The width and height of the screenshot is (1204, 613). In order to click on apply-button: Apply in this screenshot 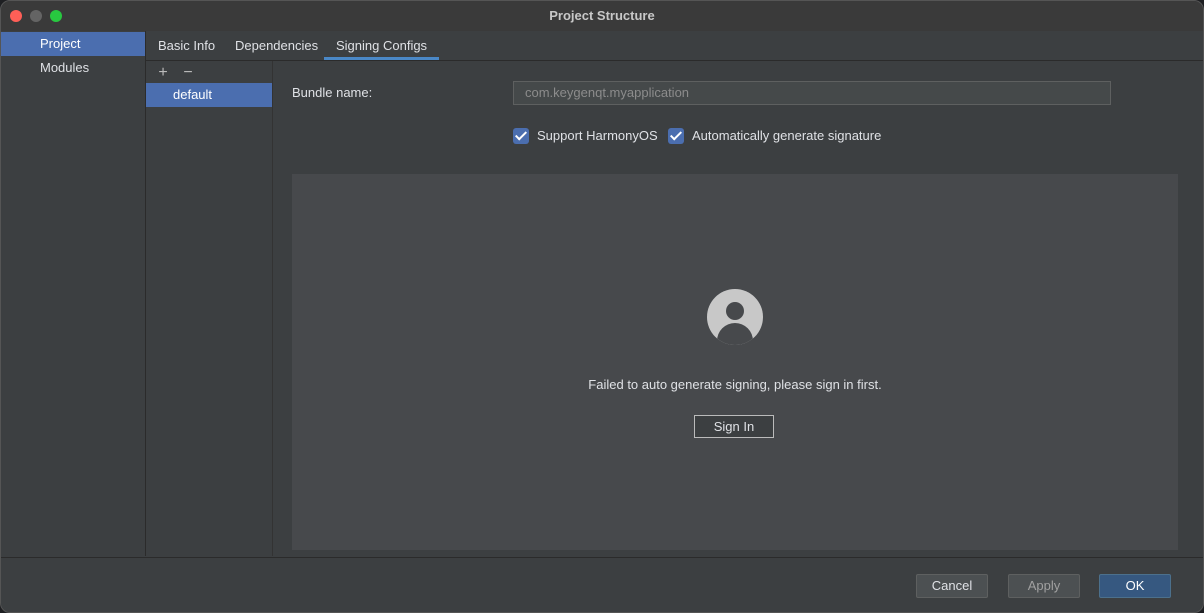, I will do `click(1044, 586)`.